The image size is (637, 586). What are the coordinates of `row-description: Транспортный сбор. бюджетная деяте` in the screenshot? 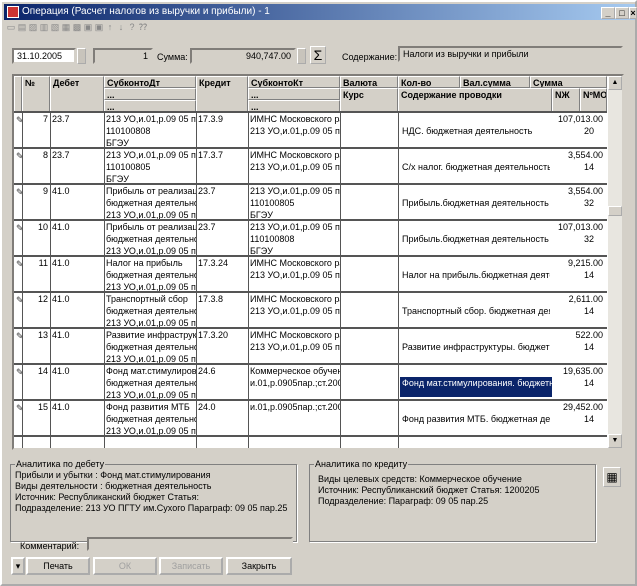 It's located at (475, 311).